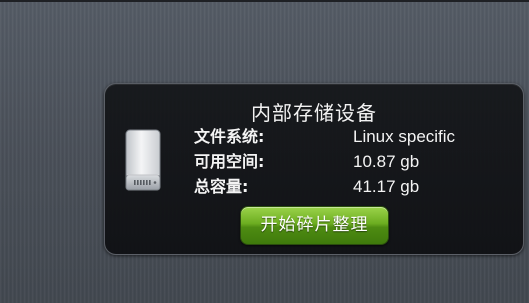 The image size is (529, 303). What do you see at coordinates (349, 187) in the screenshot?
I see `total-capacity-row: 总容量: 41.17 gb` at bounding box center [349, 187].